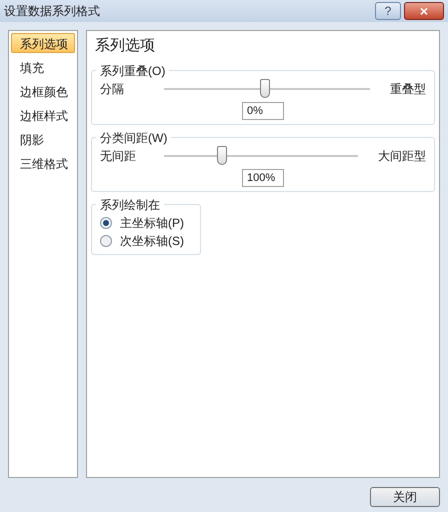  Describe the element at coordinates (43, 43) in the screenshot. I see `sidebar-item: 系列选项` at that location.